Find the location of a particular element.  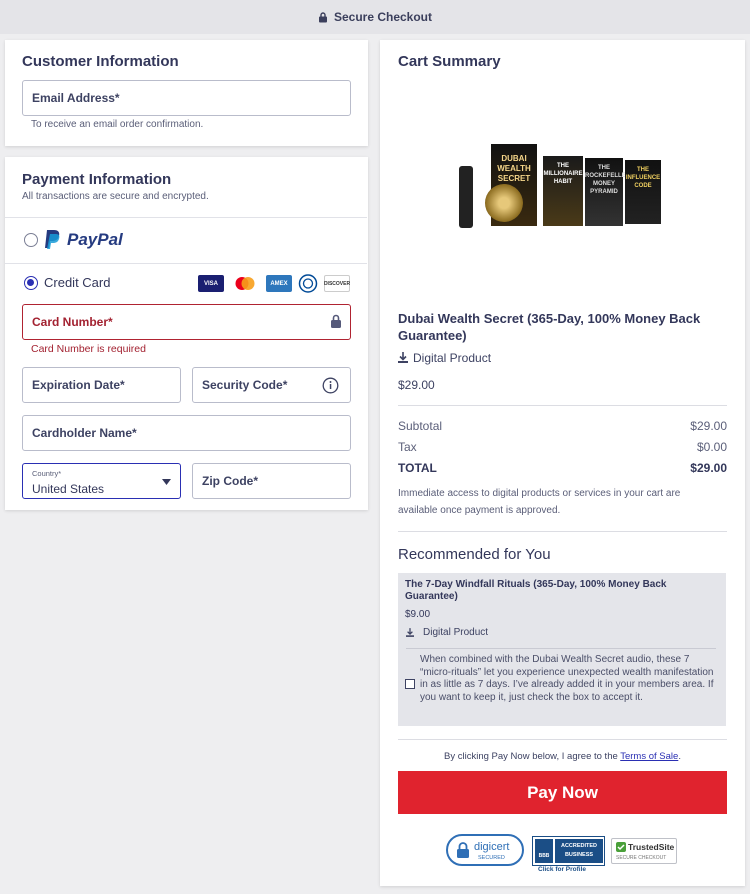

trustedsite-sub: SECURE CHECKOUT is located at coordinates (641, 858).